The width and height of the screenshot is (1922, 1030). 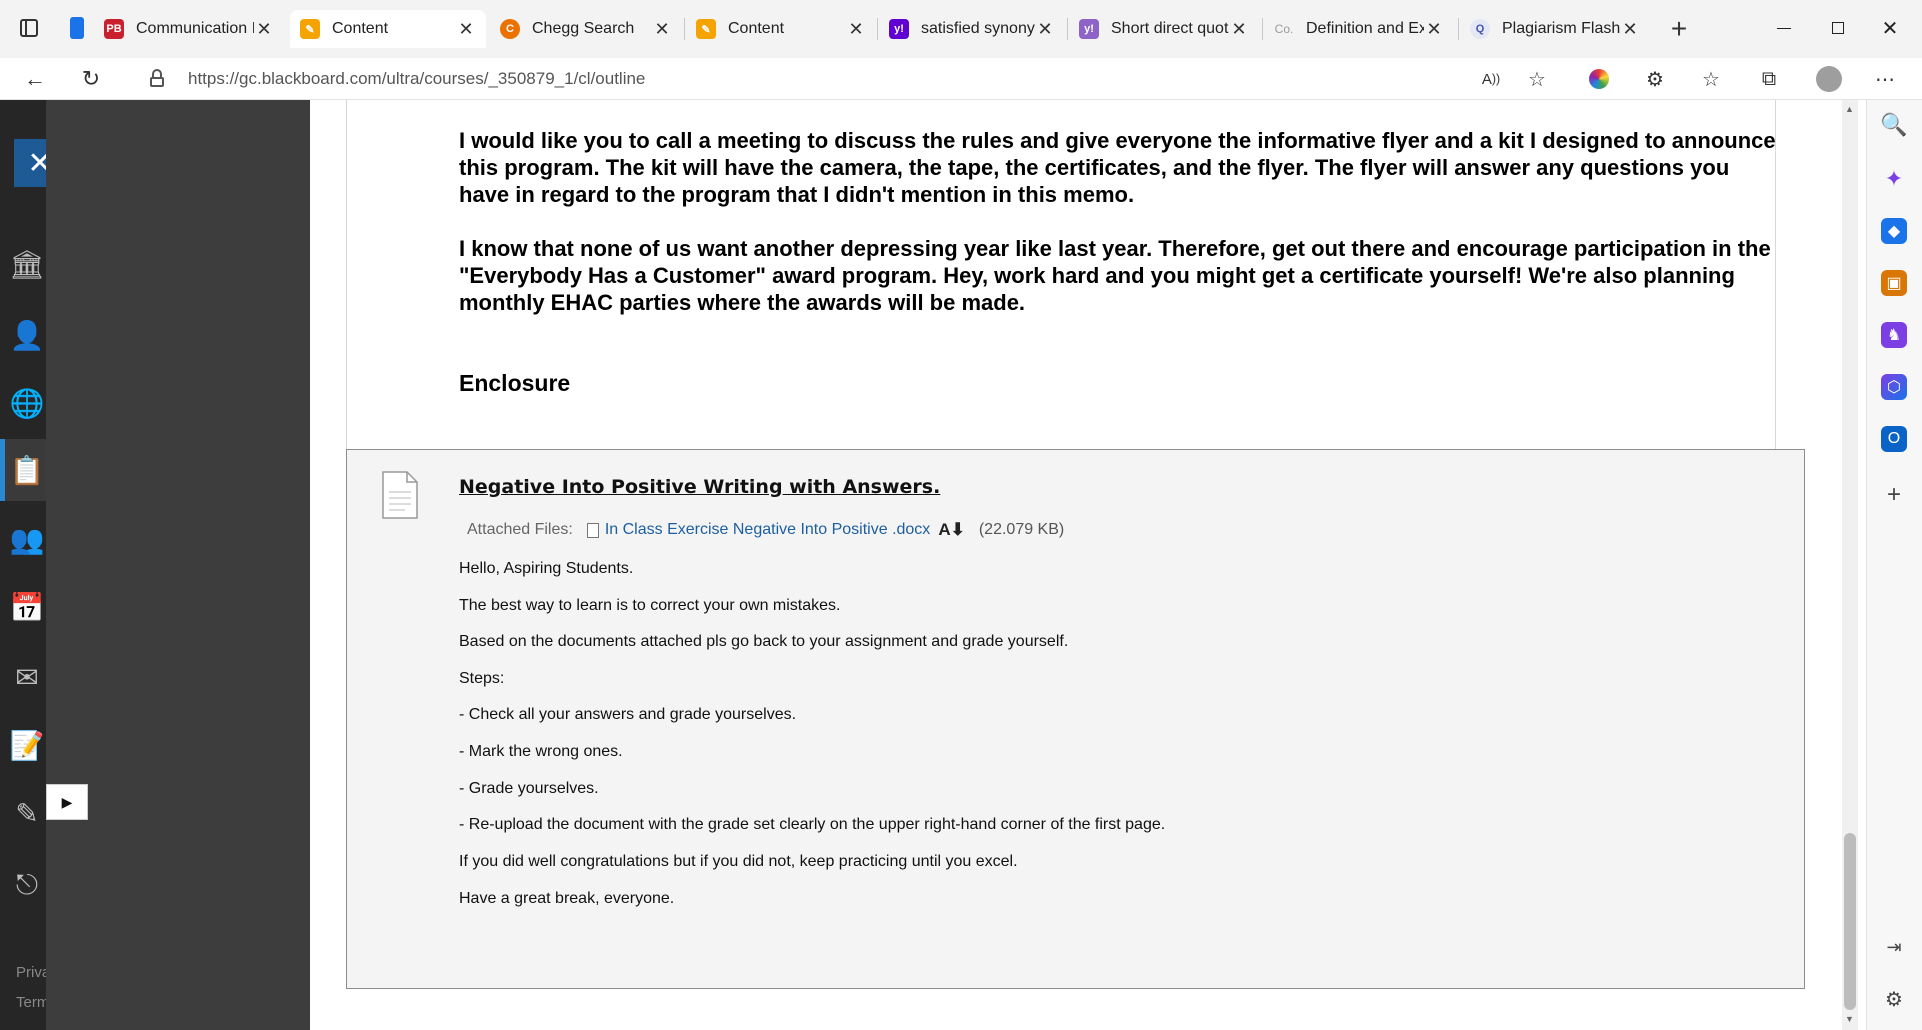 What do you see at coordinates (586, 29) in the screenshot?
I see `tab-chegg: C Chegg Search ✕` at bounding box center [586, 29].